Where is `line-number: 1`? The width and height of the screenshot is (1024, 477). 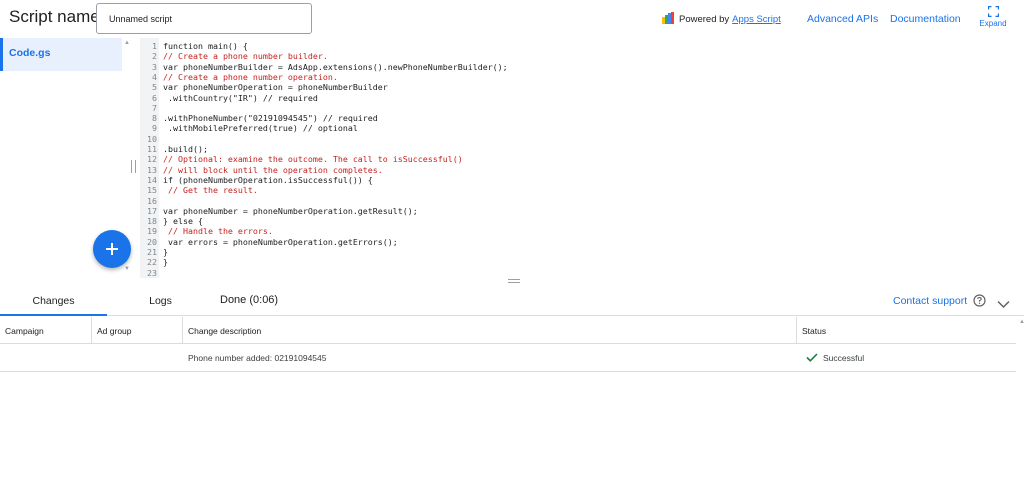 line-number: 1 is located at coordinates (154, 46).